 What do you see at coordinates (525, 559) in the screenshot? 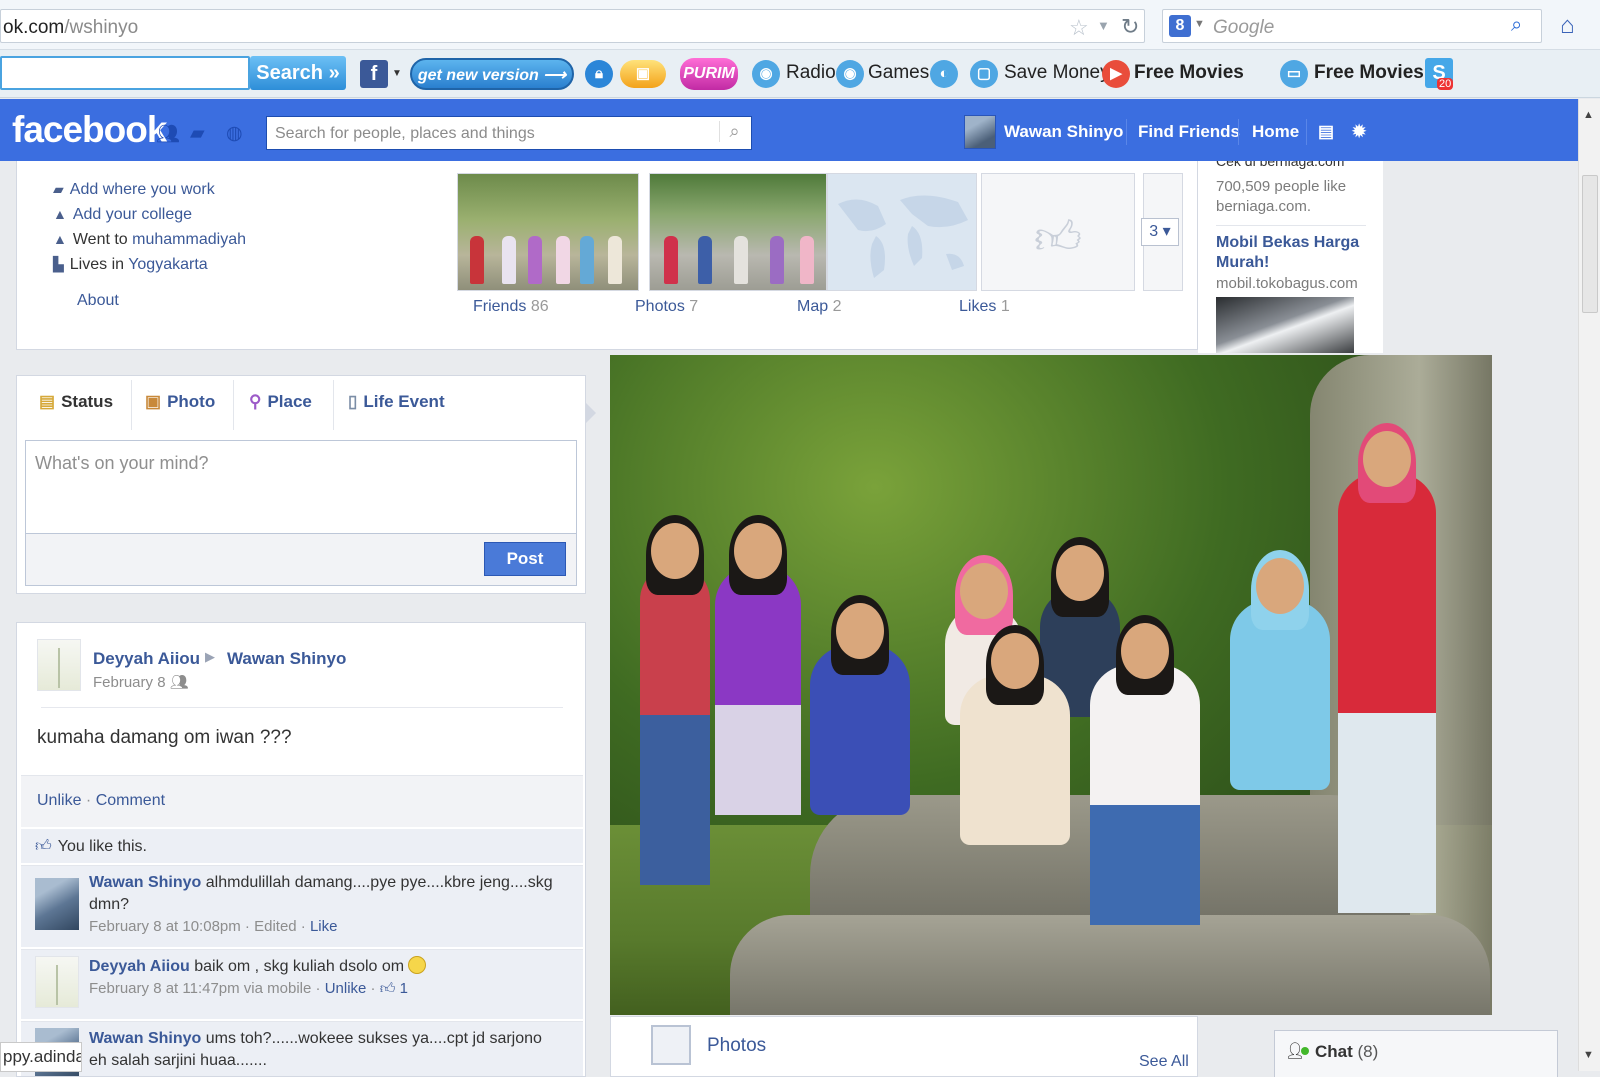
I see `post-button: Post` at bounding box center [525, 559].